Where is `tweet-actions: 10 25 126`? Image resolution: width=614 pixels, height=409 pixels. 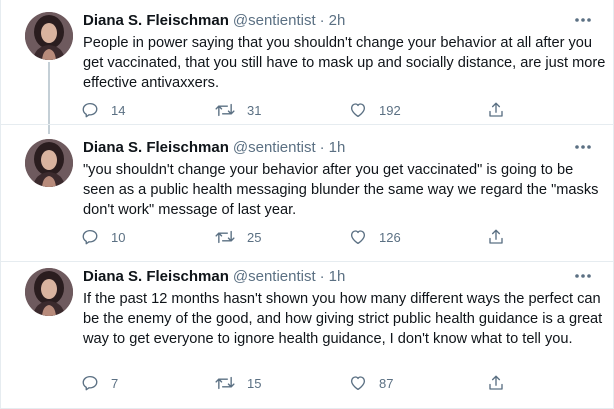
tweet-actions: 10 25 126 is located at coordinates (301, 237).